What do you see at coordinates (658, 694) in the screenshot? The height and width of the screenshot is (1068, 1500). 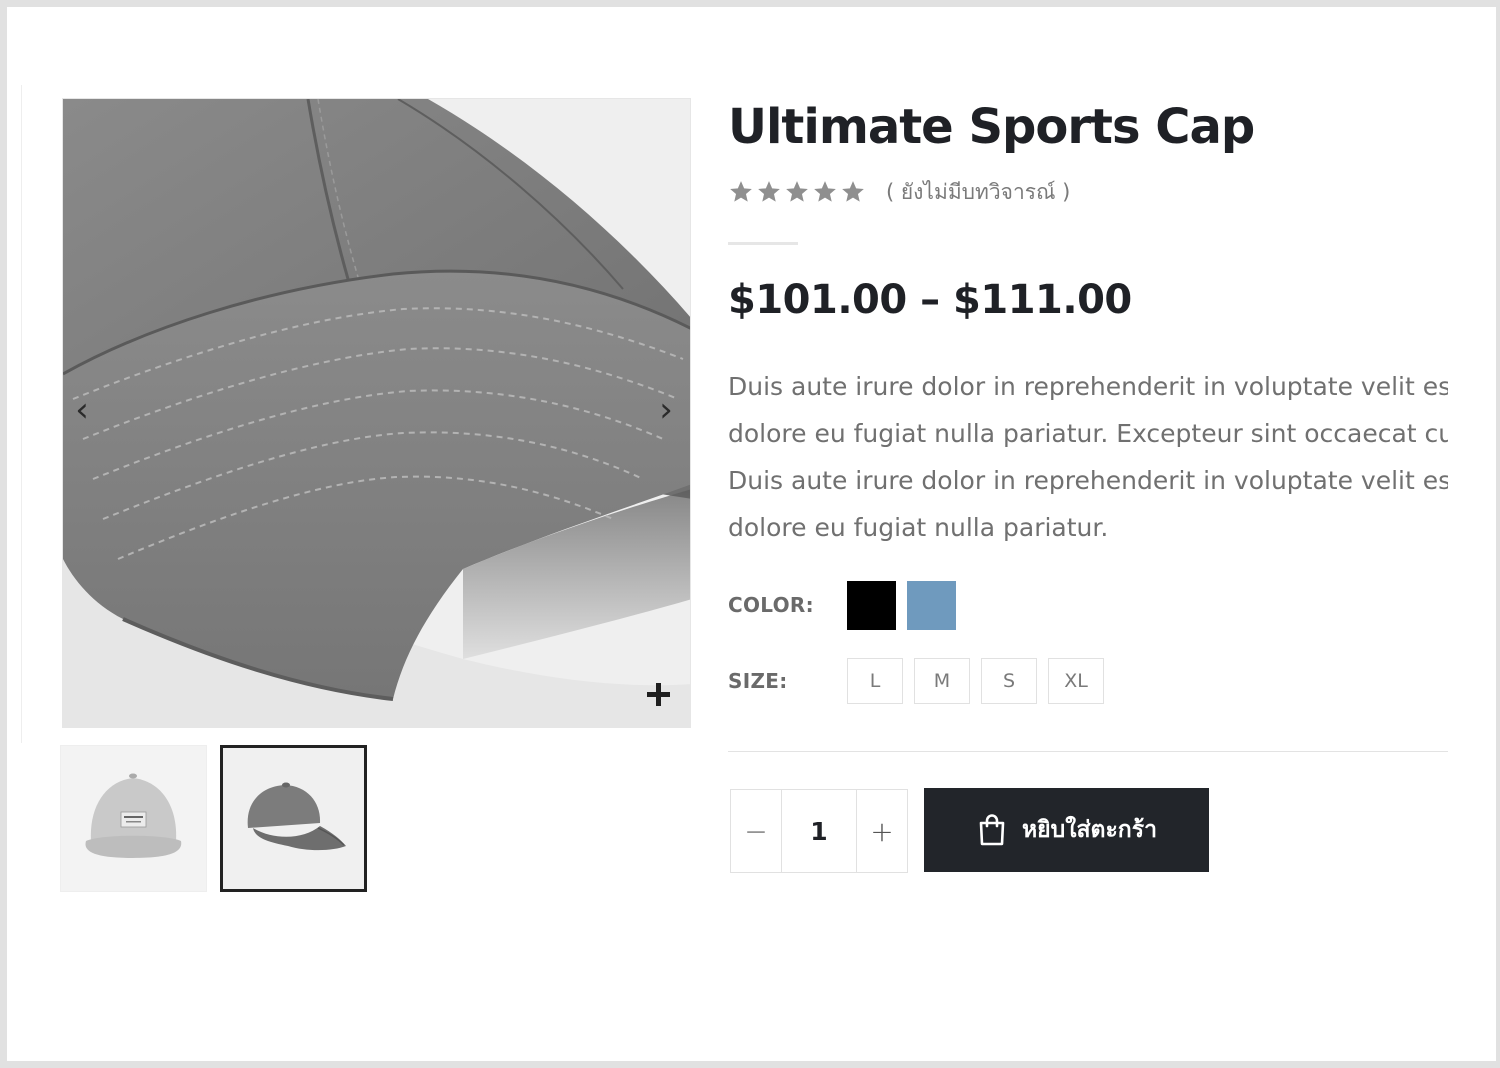 I see `zoom-plus-icon` at bounding box center [658, 694].